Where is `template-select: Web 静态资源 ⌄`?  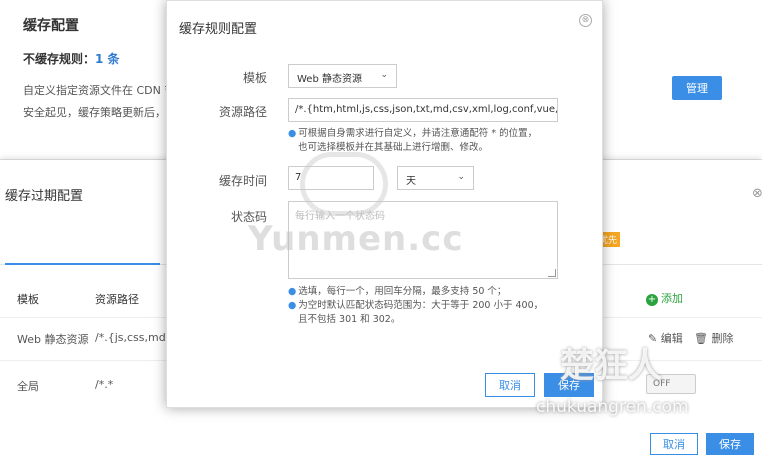 template-select: Web 静态资源 ⌄ is located at coordinates (342, 76).